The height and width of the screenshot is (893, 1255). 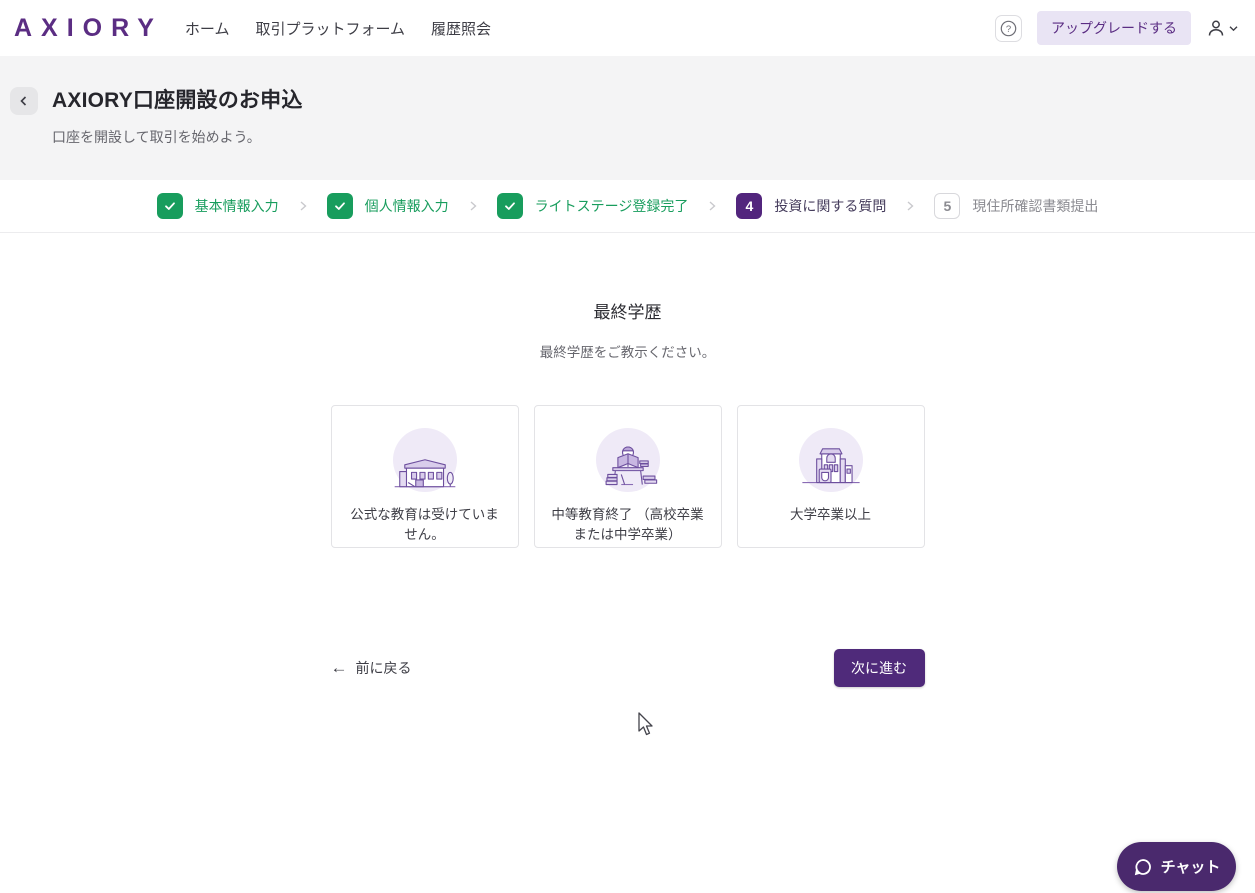 What do you see at coordinates (339, 667) in the screenshot?
I see `arrow-left-icon: ←` at bounding box center [339, 667].